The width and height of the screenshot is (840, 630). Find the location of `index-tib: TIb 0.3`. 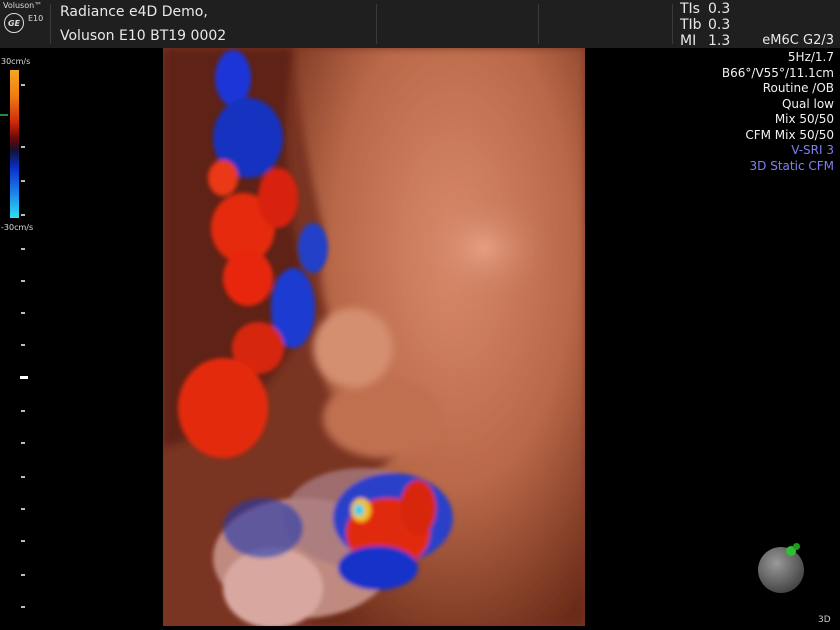

index-tib: TIb 0.3 is located at coordinates (705, 25).